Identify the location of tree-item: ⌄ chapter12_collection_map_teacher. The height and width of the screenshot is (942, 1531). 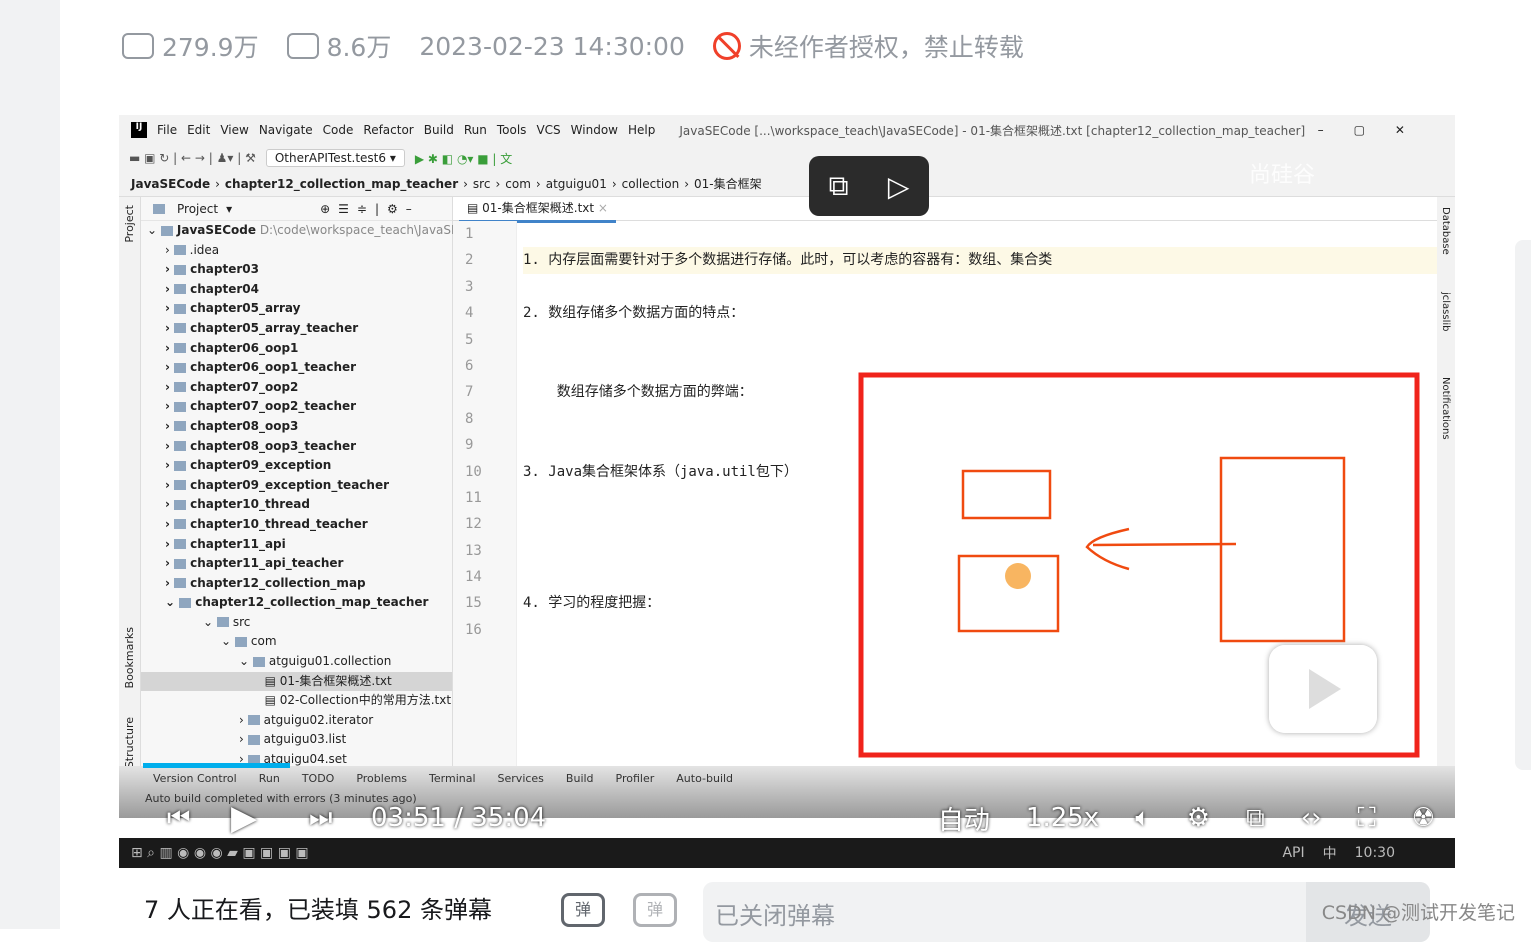
(296, 603).